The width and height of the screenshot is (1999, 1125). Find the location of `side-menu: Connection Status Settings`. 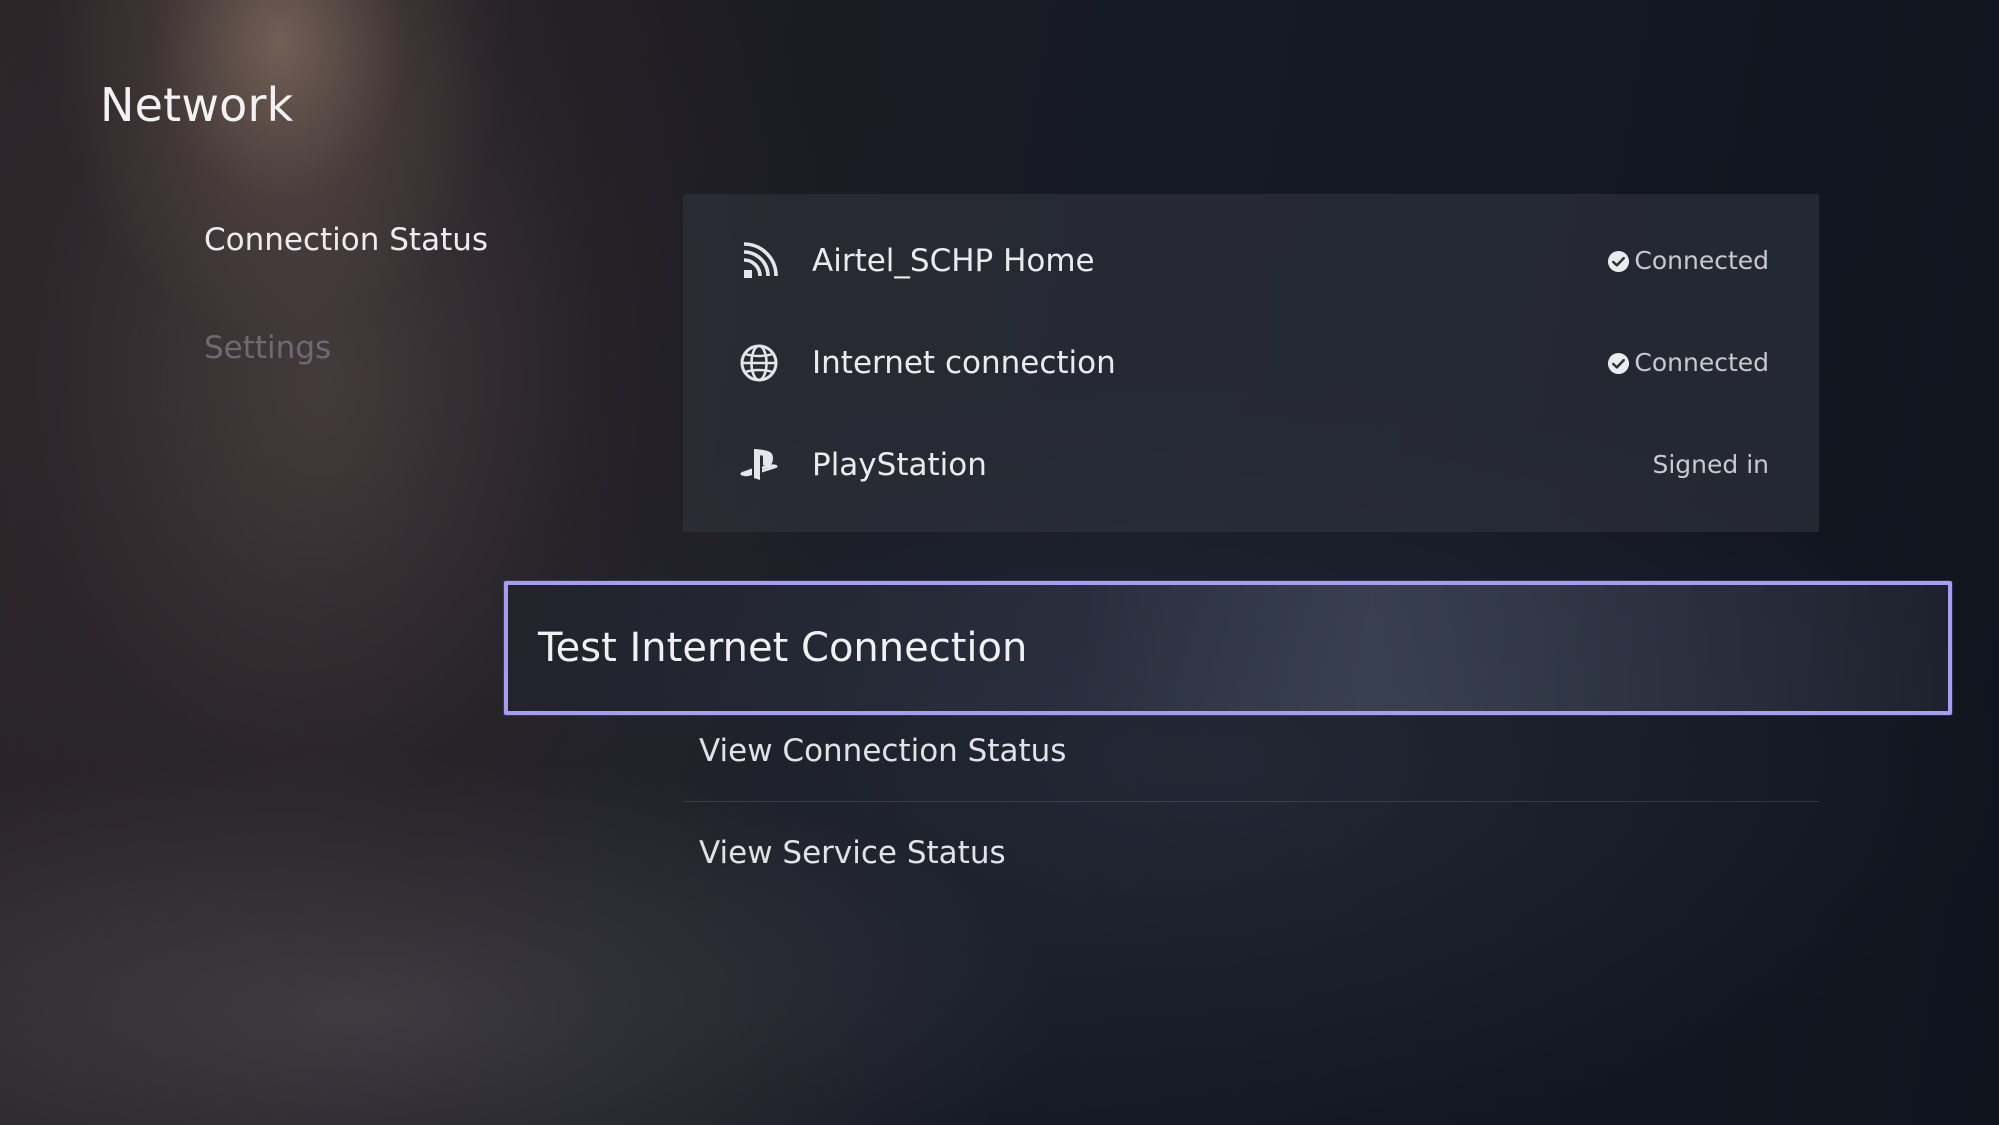

side-menu: Connection Status Settings is located at coordinates (384, 326).